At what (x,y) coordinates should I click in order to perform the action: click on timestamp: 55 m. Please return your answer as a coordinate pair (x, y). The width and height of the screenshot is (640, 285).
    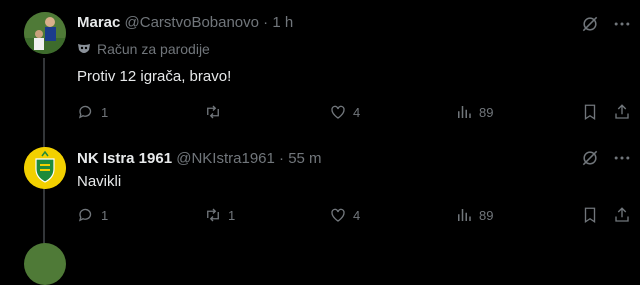
    Looking at the image, I should click on (304, 158).